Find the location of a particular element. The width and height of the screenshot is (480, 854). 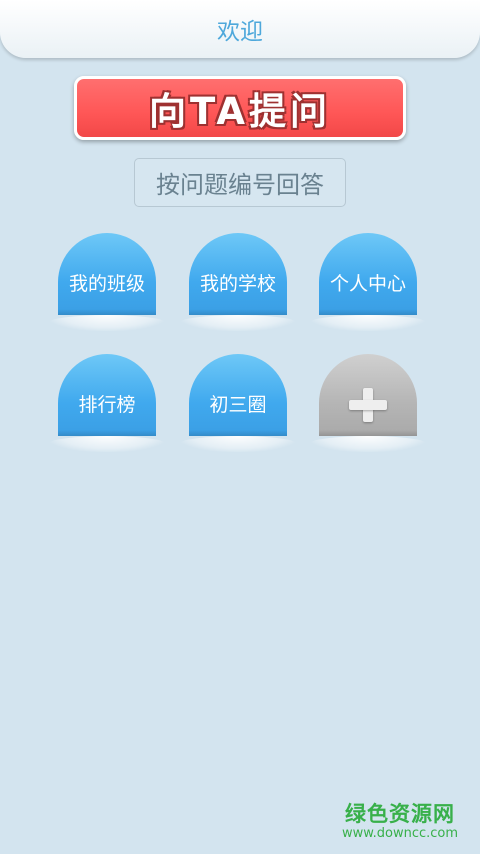

ask-ta-button: 向TA提问 is located at coordinates (240, 108).